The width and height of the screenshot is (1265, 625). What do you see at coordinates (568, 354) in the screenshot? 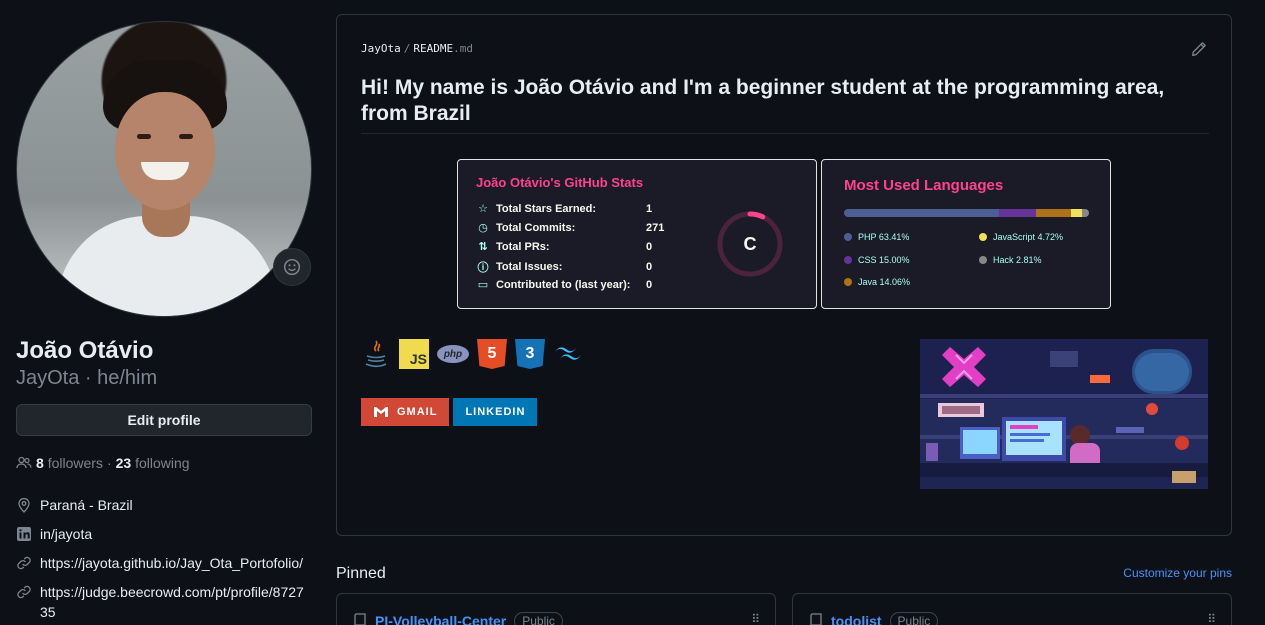
I see `tailwind-icon` at bounding box center [568, 354].